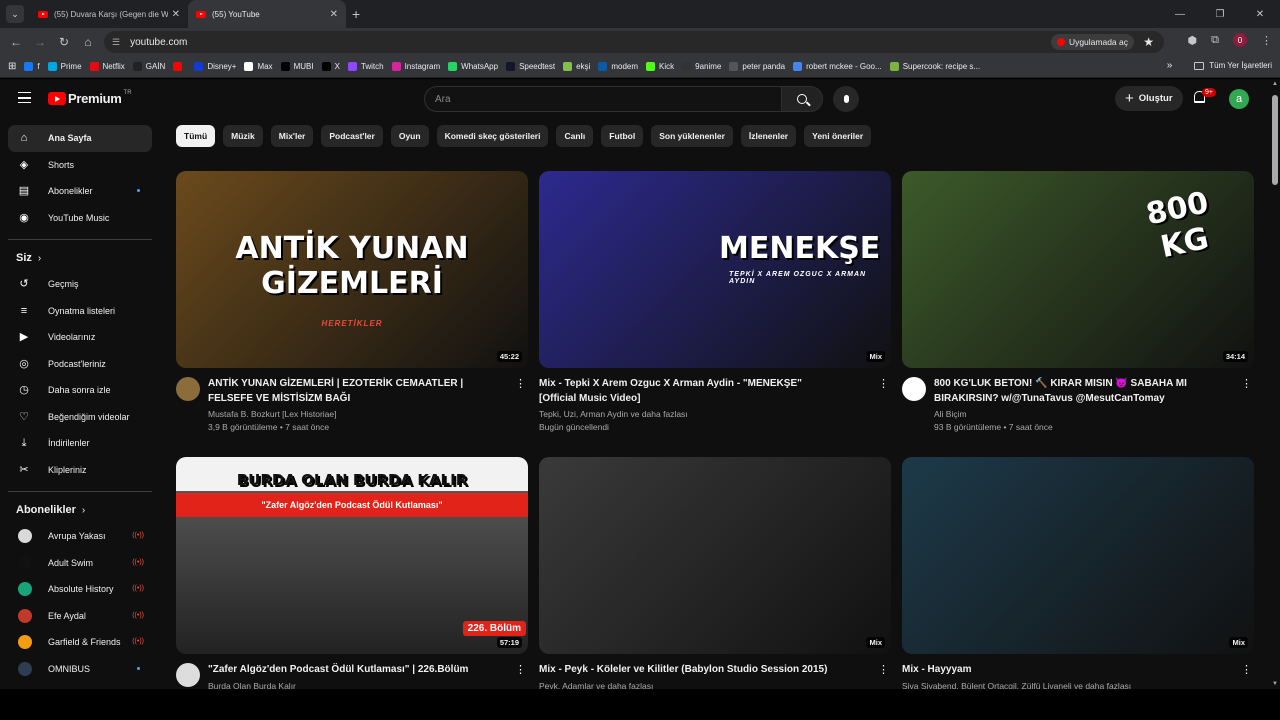 This screenshot has width=1280, height=720. What do you see at coordinates (24, 97) in the screenshot?
I see `guide-menu-icon` at bounding box center [24, 97].